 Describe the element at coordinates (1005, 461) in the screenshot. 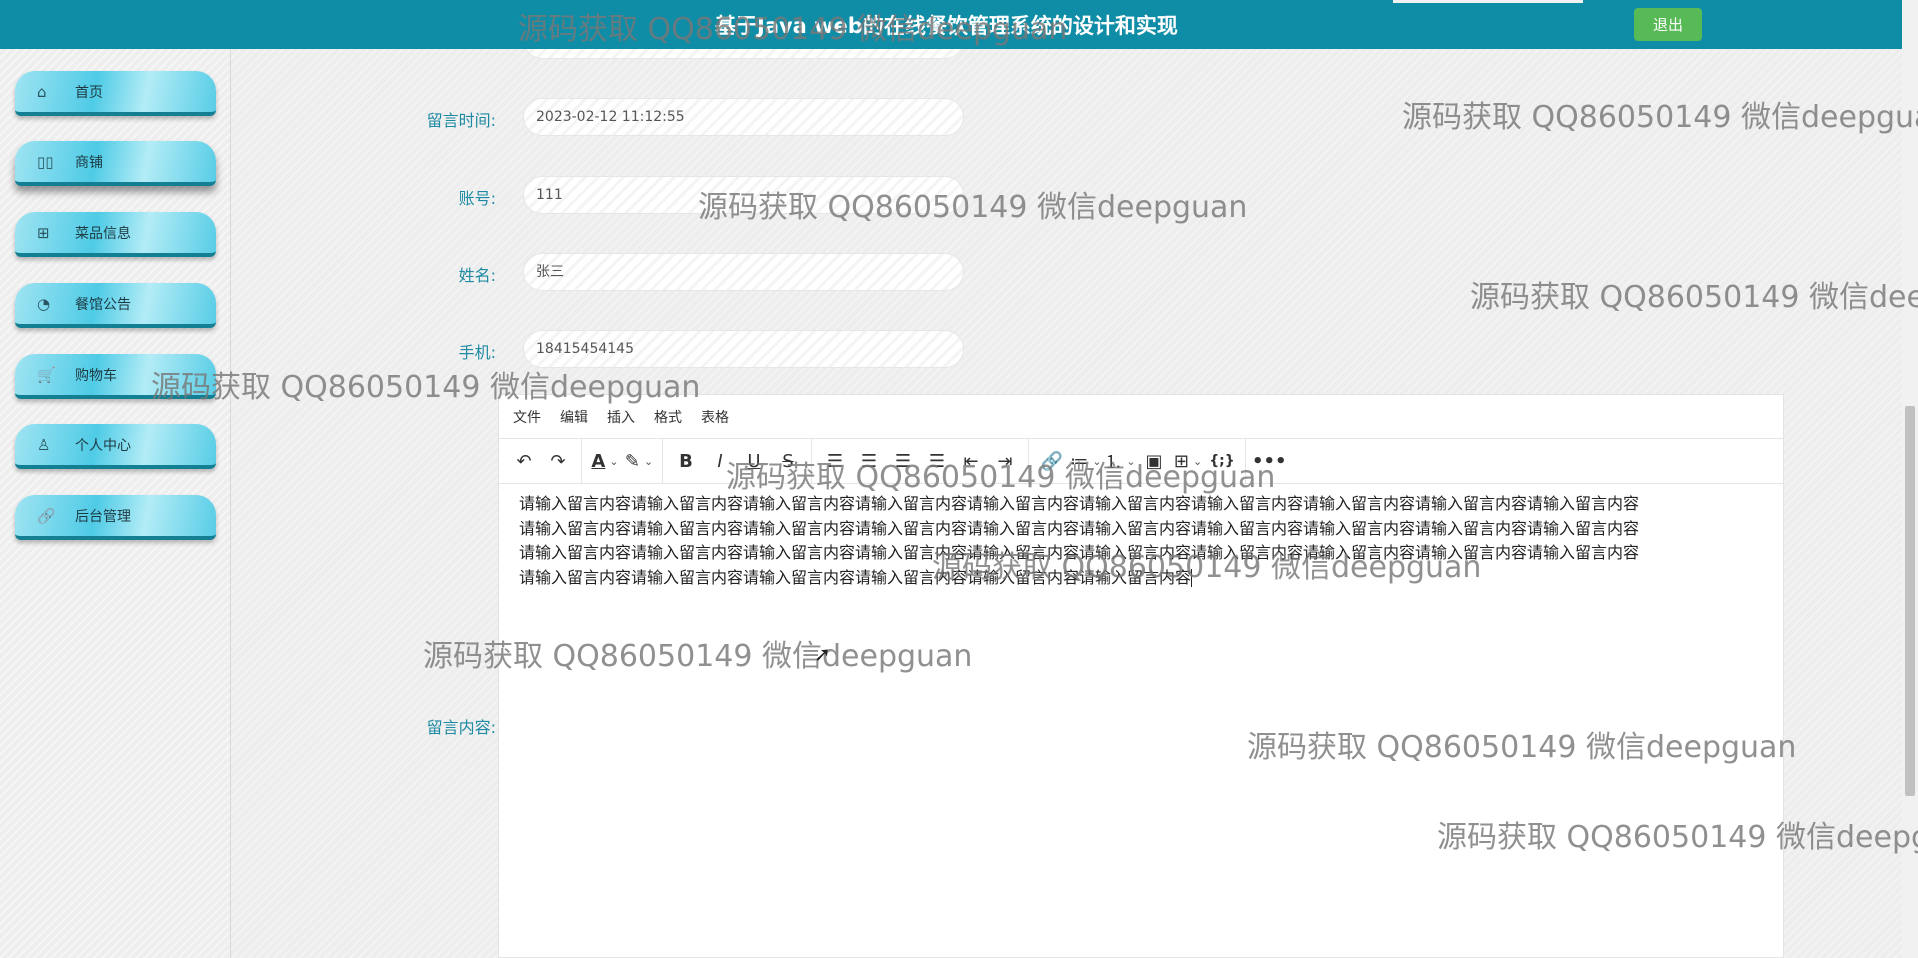

I see `indent-increase-icon: ⇥` at that location.